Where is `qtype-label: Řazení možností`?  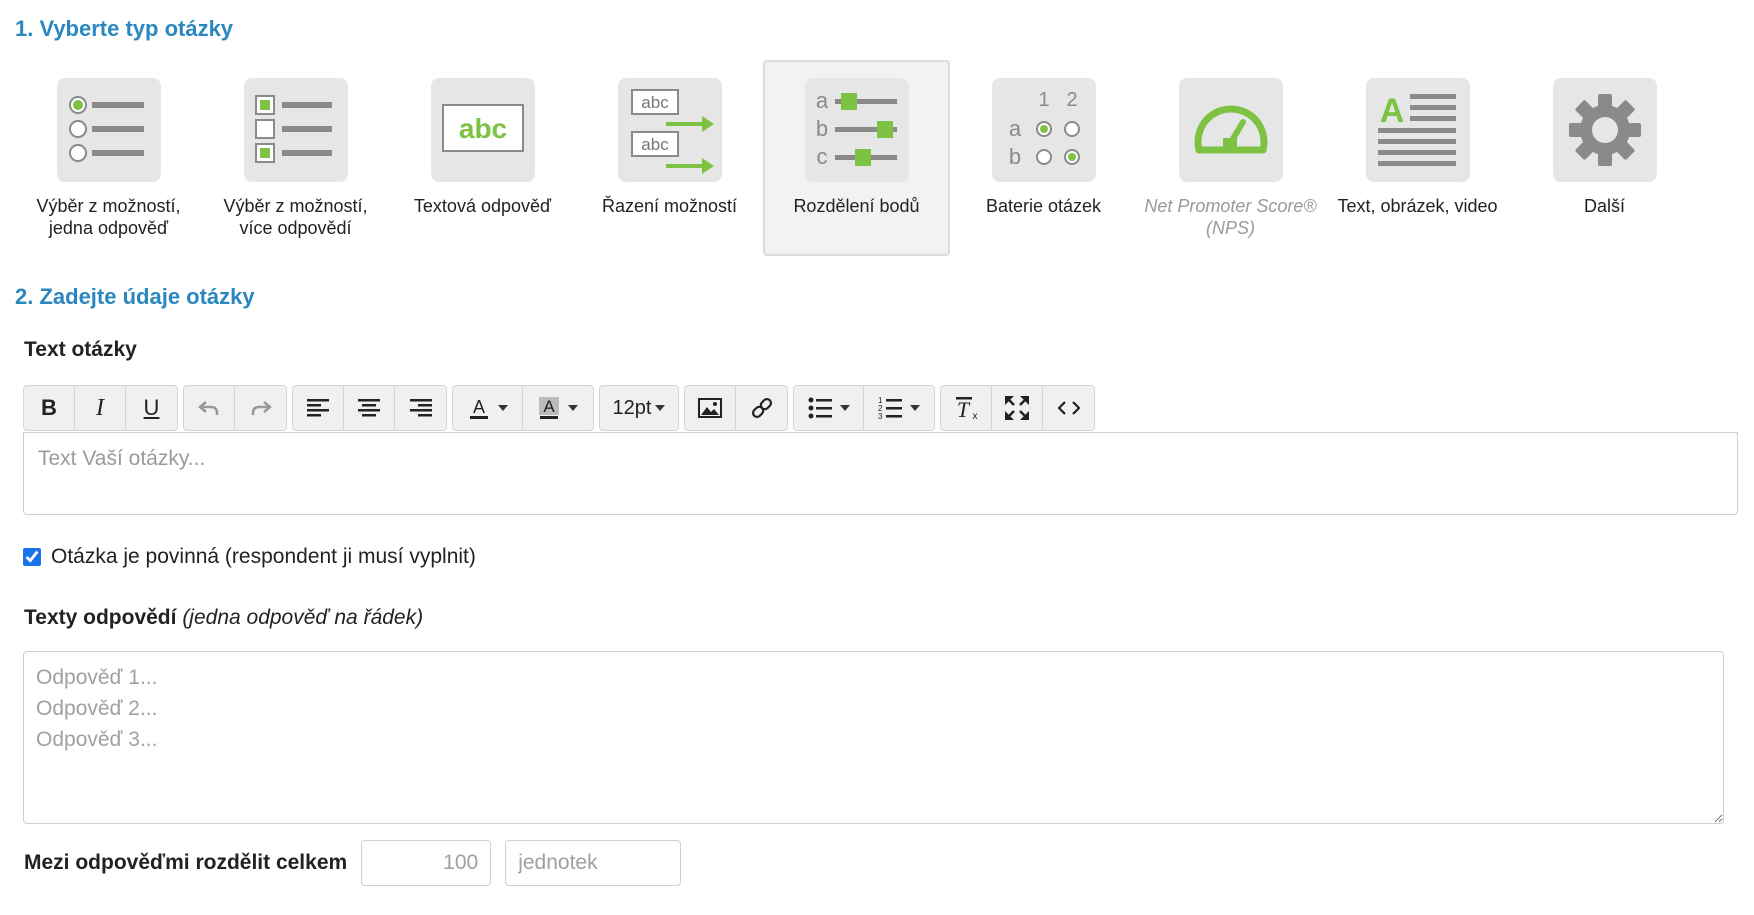 qtype-label: Řazení možností is located at coordinates (669, 206).